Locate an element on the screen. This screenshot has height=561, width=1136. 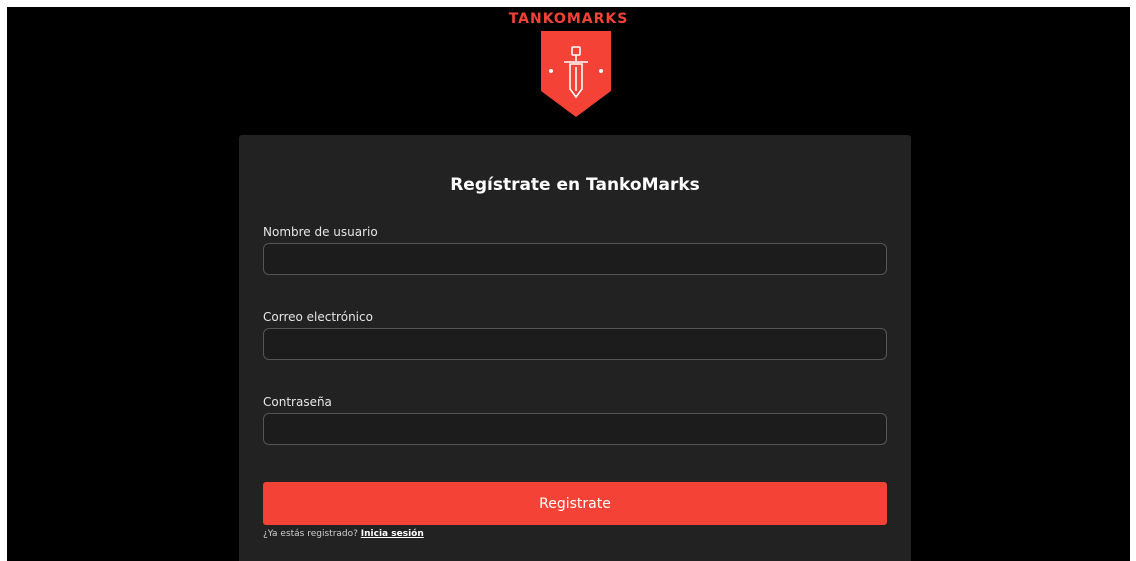
form-title: Regístrate en TankoMarks is located at coordinates (575, 185).